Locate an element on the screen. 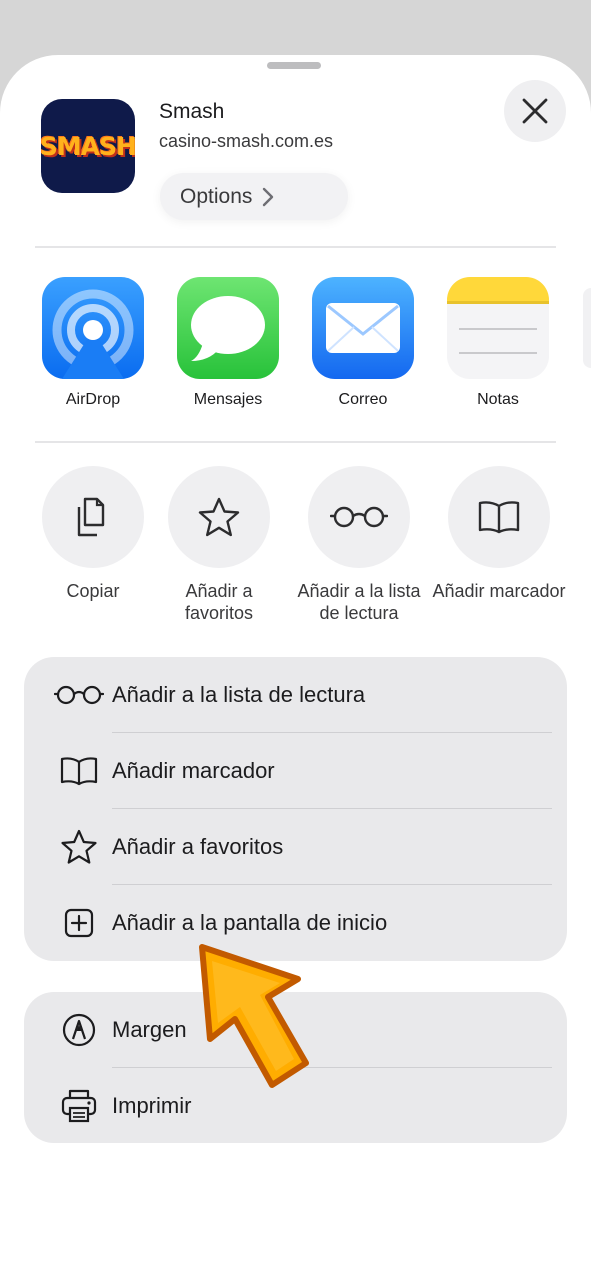 The width and height of the screenshot is (591, 1280). copy-icon is located at coordinates (91, 517).